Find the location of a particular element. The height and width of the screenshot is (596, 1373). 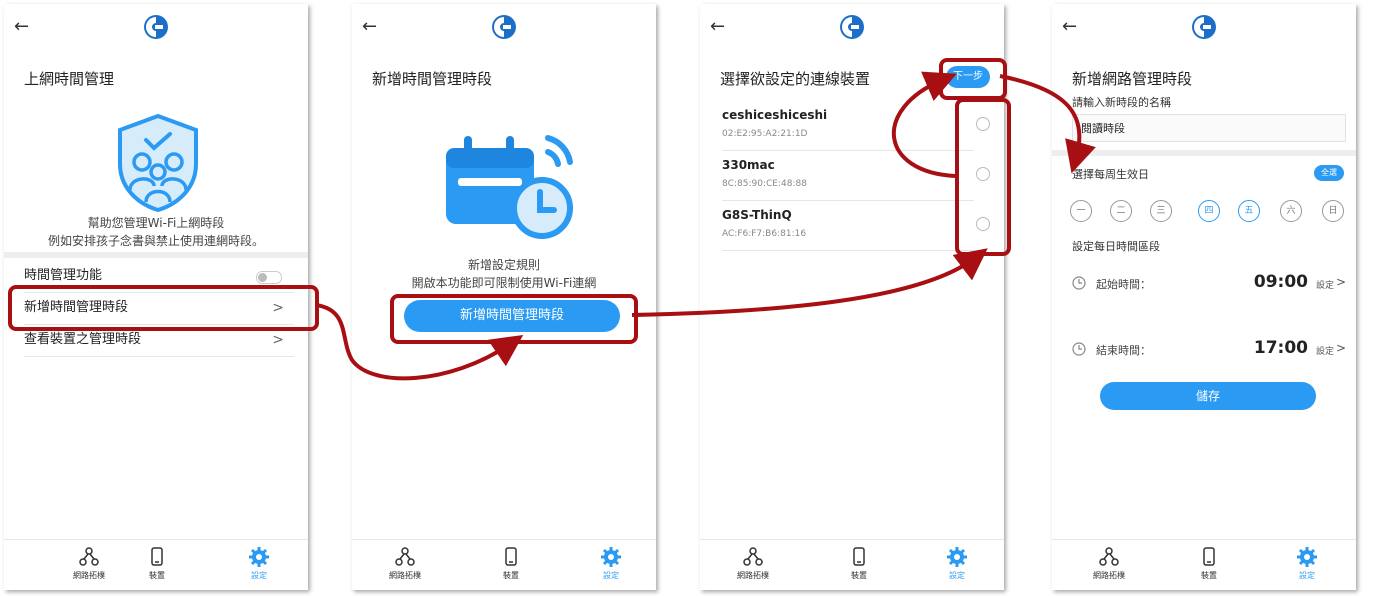

highlight-box-add-period-button is located at coordinates (514, 319).